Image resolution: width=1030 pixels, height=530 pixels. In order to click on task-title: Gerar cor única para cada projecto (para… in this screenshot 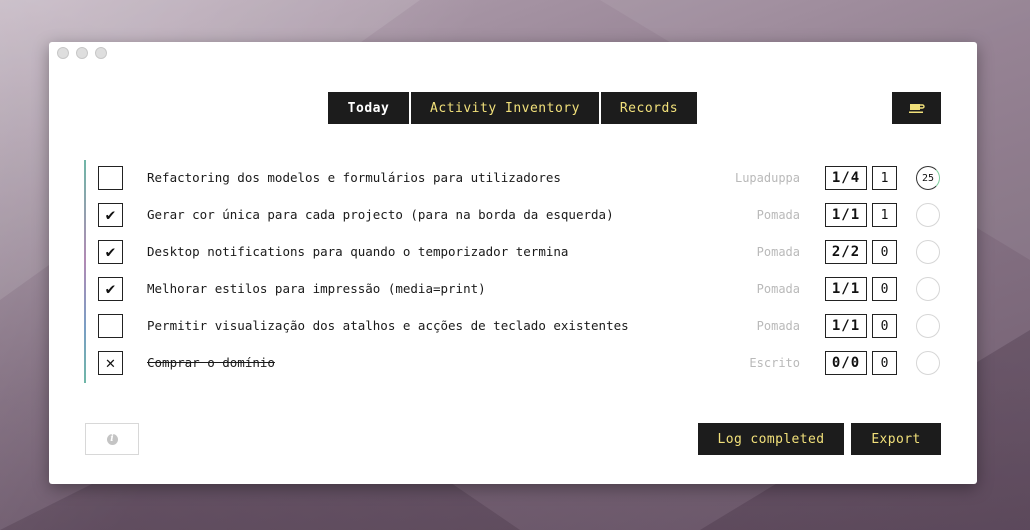, I will do `click(380, 214)`.